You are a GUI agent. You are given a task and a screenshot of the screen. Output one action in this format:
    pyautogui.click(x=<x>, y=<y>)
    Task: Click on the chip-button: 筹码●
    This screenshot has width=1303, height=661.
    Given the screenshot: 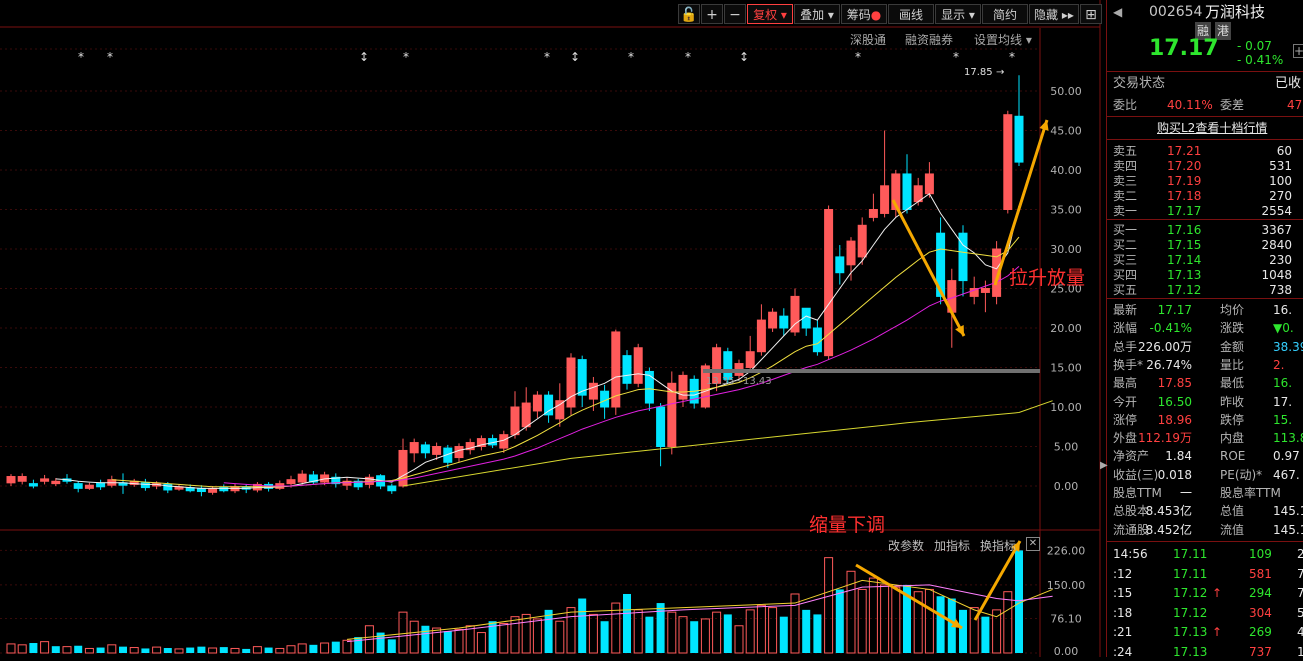 What is the action you would take?
    pyautogui.click(x=864, y=14)
    